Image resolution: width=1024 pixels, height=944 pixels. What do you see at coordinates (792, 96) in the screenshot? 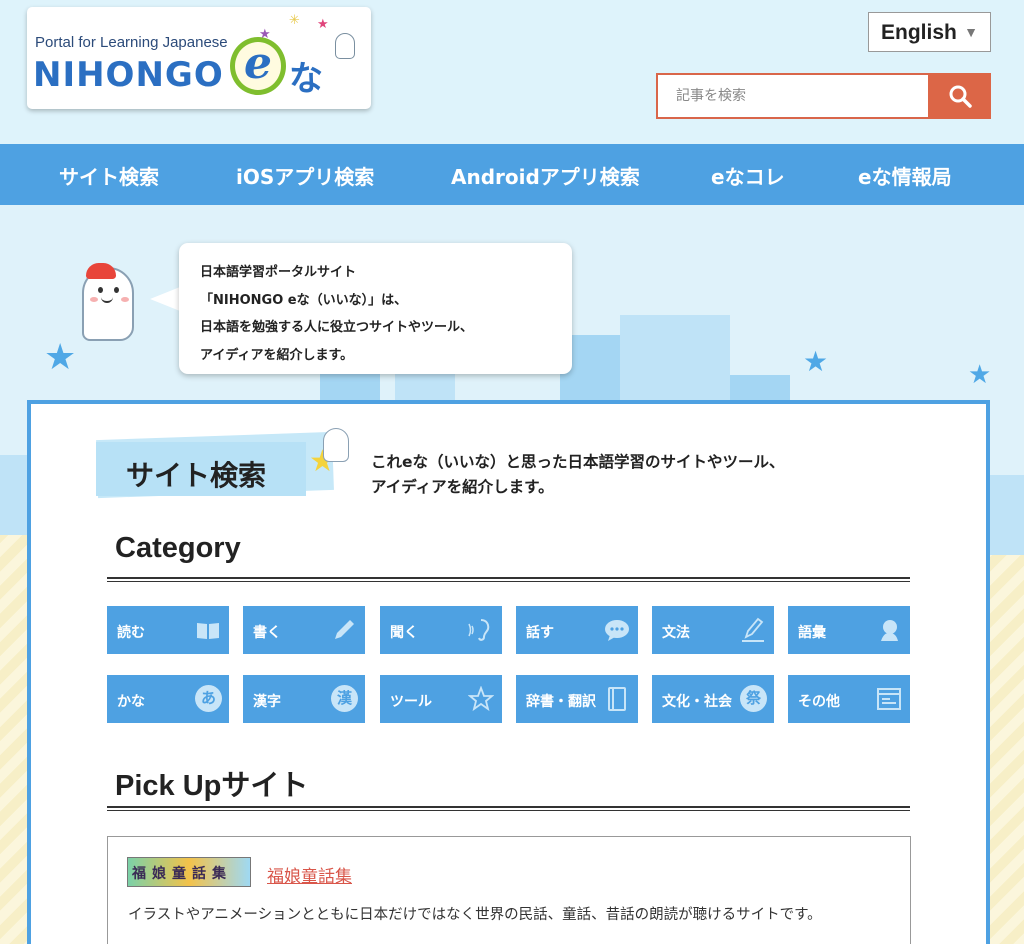
I see `search-input` at bounding box center [792, 96].